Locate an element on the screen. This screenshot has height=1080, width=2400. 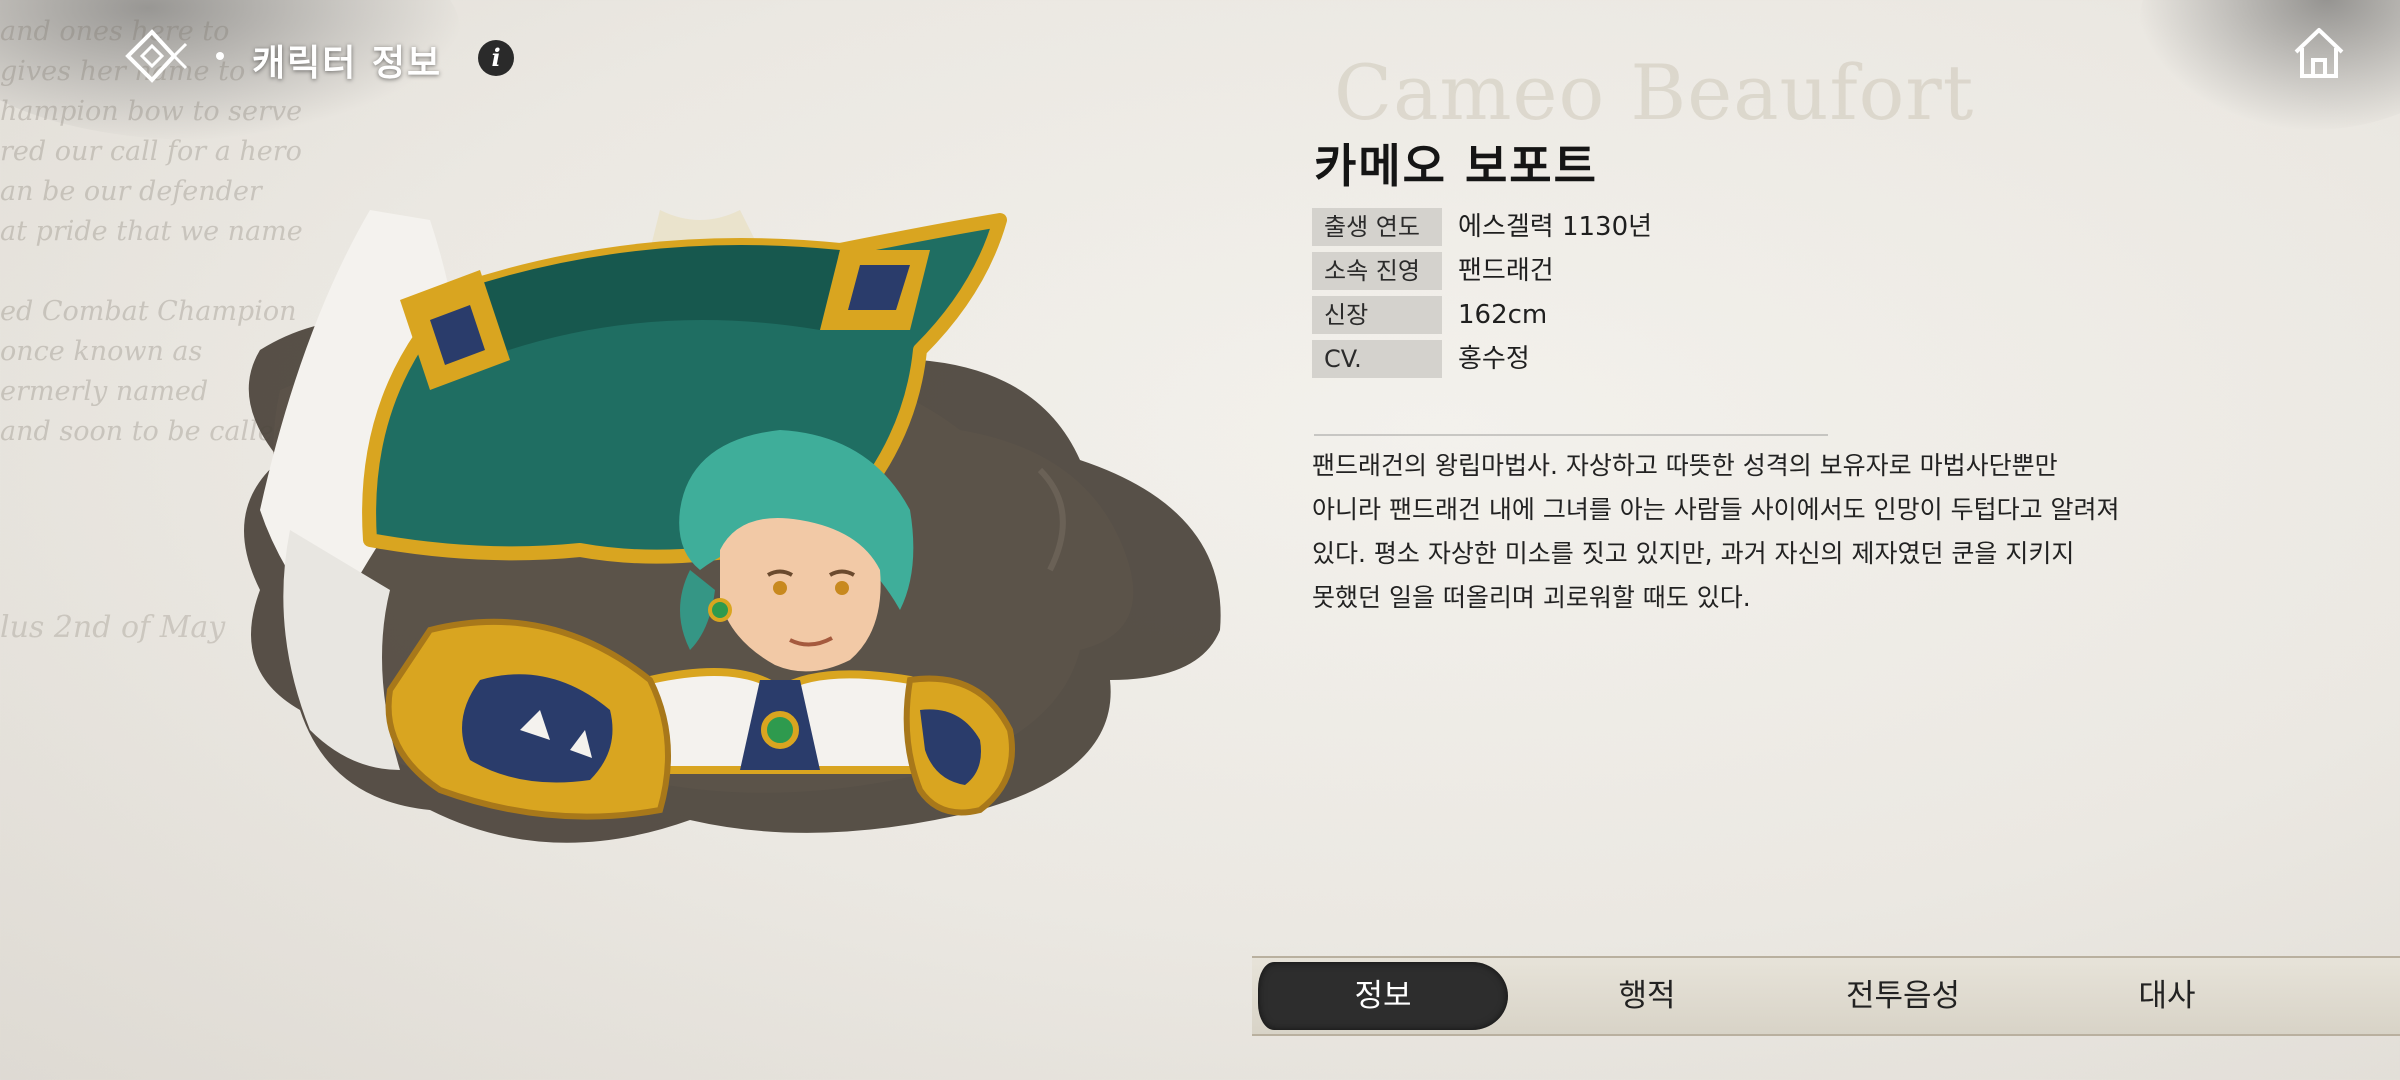
ink-smudge-top-right is located at coordinates (2270, 65).